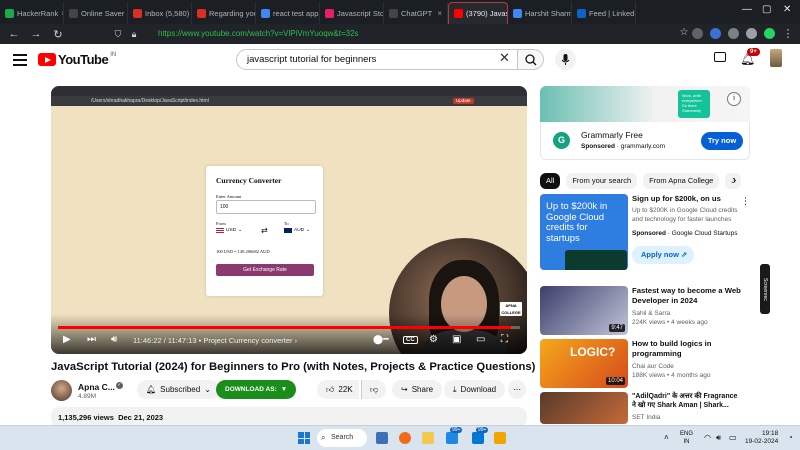  I want to click on browser-tab: Feed | LinkedIn×, so click(604, 13).